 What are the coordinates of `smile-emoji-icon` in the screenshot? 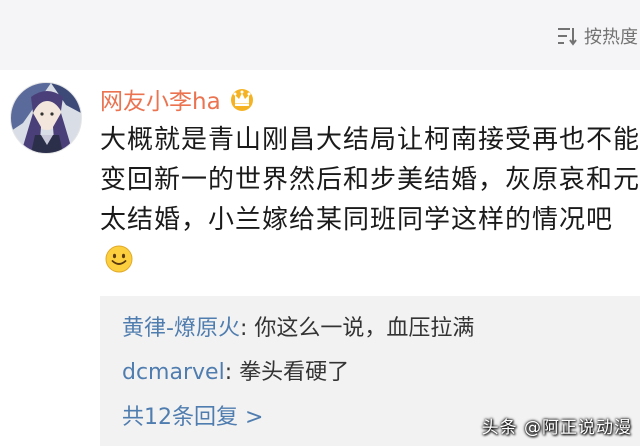 It's located at (119, 259).